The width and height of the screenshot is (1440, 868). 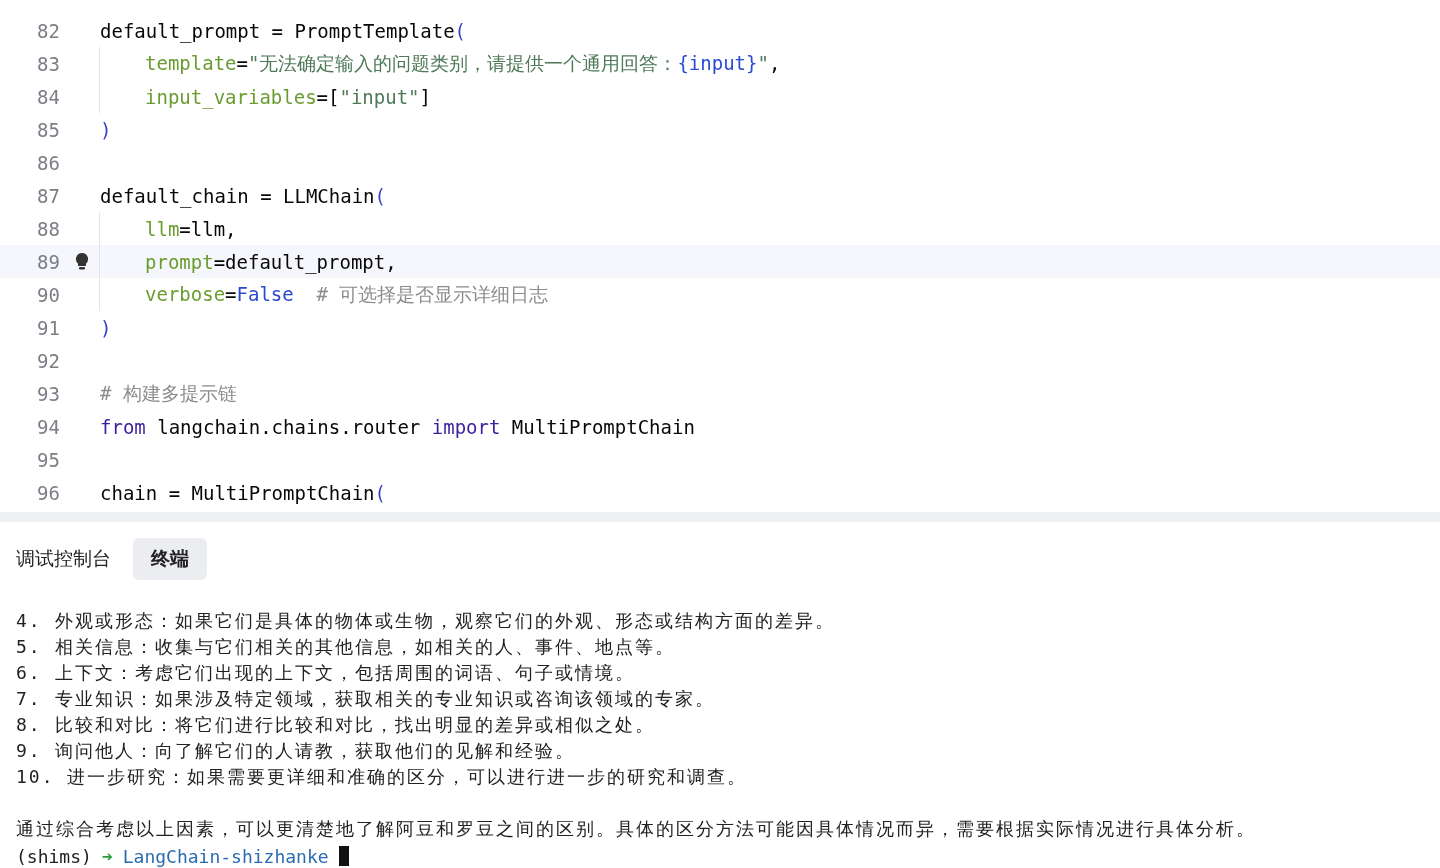 What do you see at coordinates (170, 559) in the screenshot?
I see `panel-tab: 终端` at bounding box center [170, 559].